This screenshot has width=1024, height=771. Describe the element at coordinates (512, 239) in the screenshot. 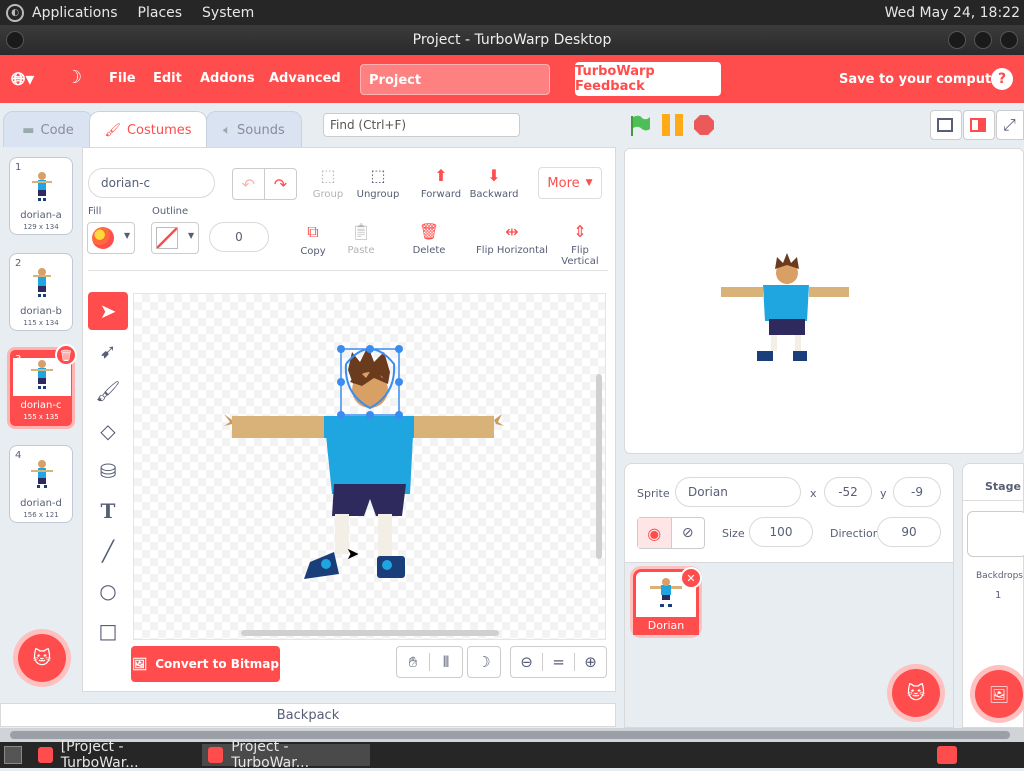

I see `flip-horizontal-button: ⇹ Flip Horizontal` at that location.